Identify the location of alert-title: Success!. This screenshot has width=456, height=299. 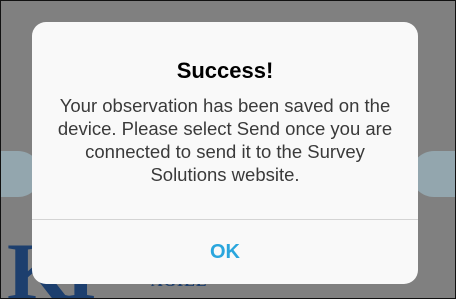
(225, 70).